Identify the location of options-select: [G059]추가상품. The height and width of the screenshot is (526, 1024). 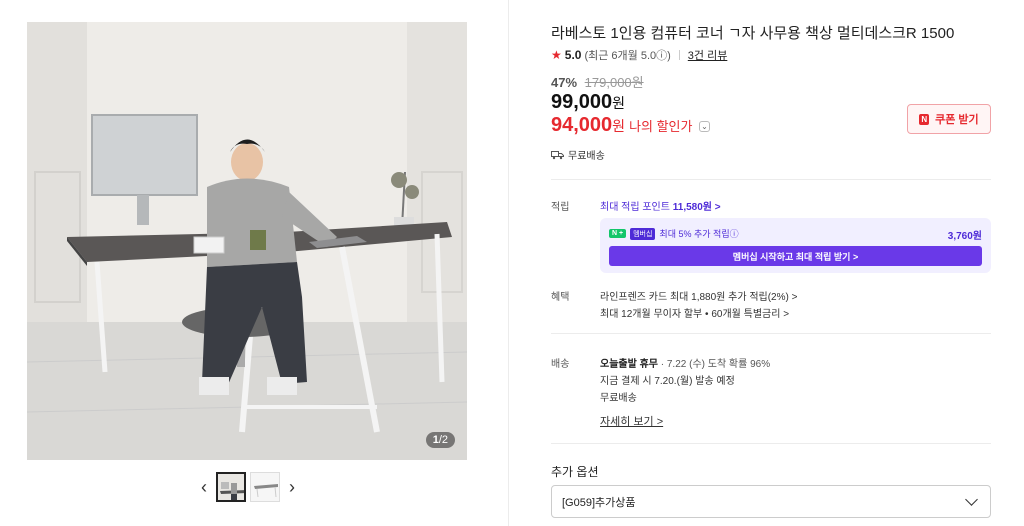
(771, 501).